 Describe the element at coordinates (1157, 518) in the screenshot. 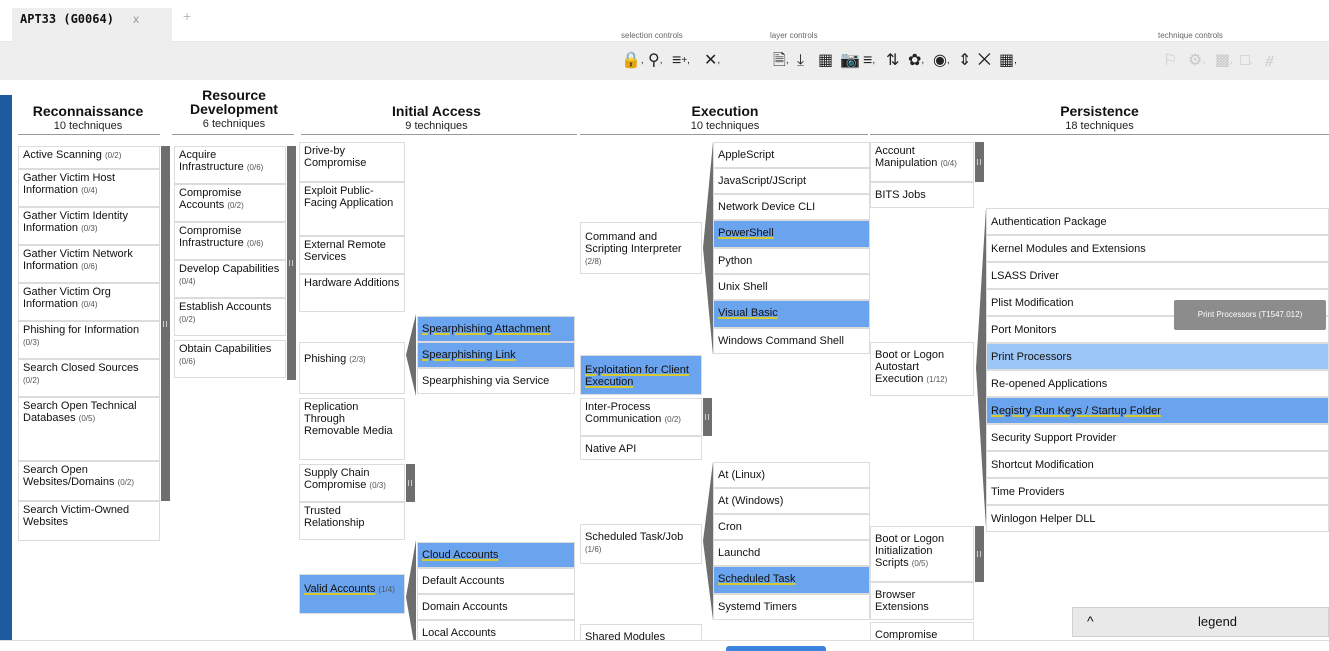

I see `subtechnique-cell-winlogon-helper-dll: Winlogon Helper DLL` at that location.